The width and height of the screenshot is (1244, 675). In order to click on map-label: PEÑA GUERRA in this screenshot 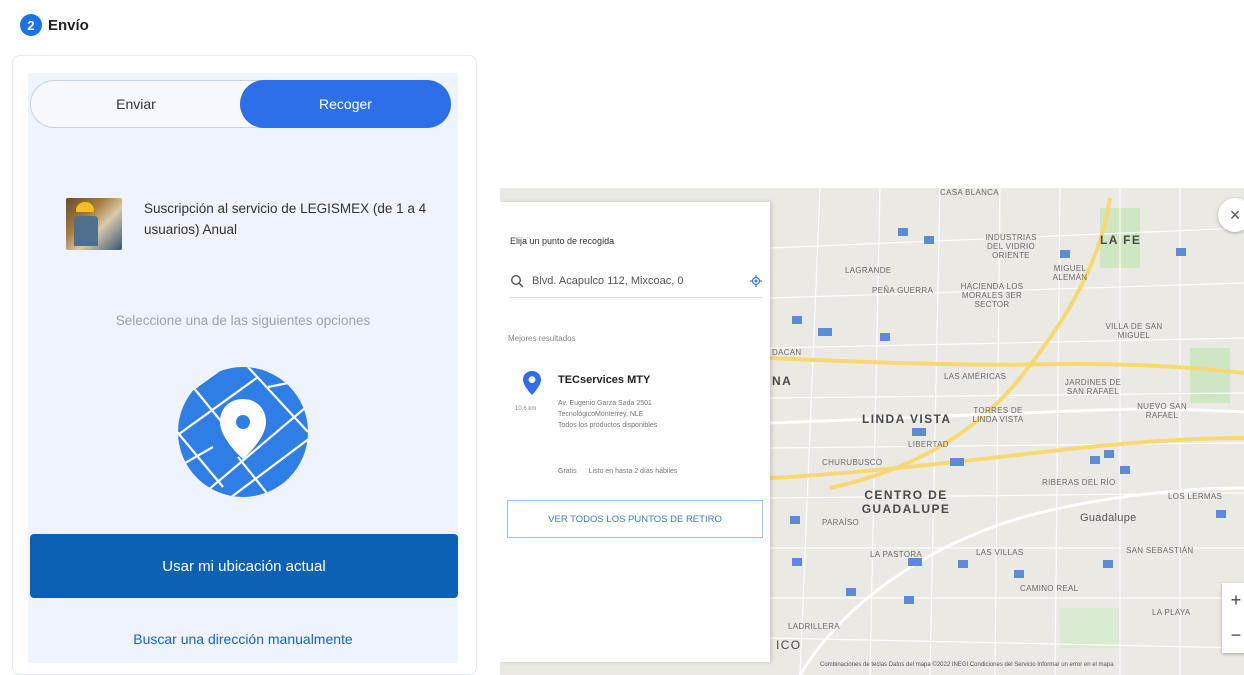, I will do `click(903, 290)`.